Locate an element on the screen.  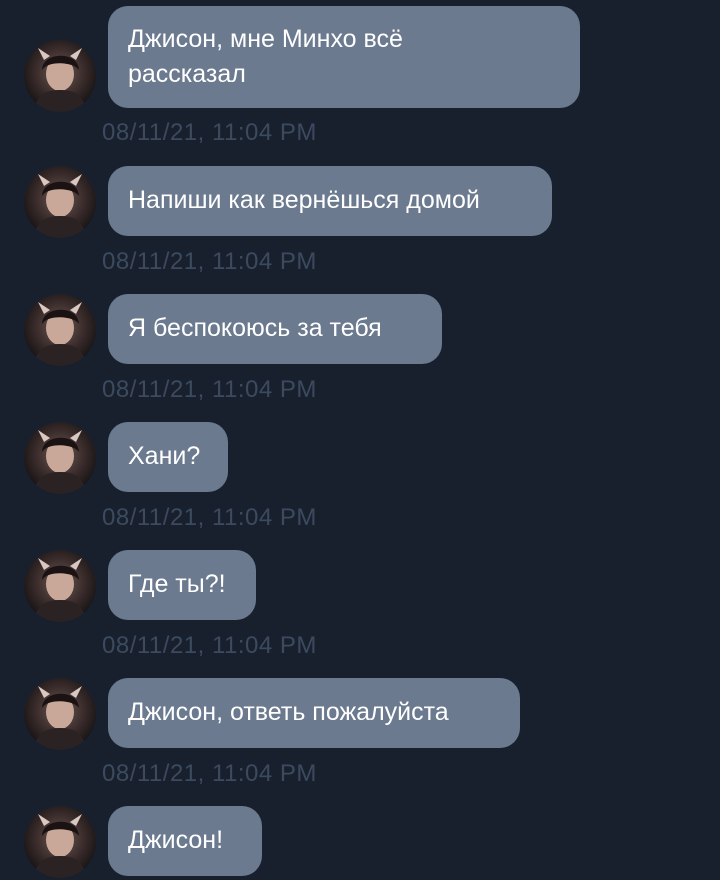
message-bubble: Я беспокоюсь за тебя is located at coordinates (275, 329).